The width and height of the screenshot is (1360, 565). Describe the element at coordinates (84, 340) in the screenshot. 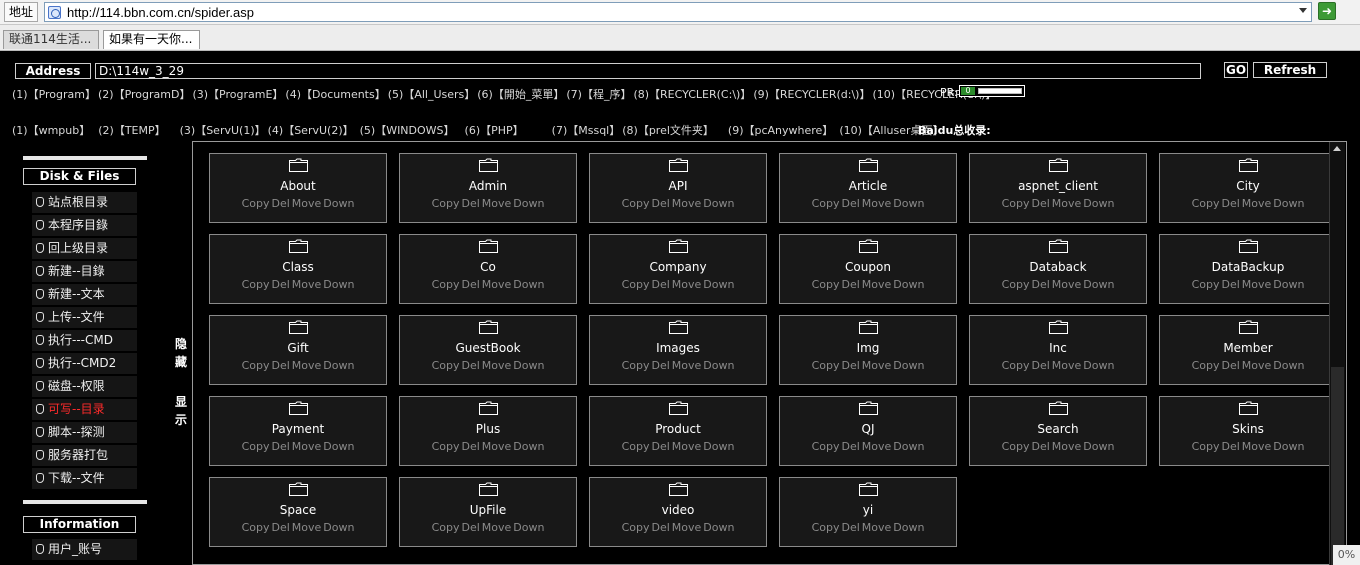

I see `sidebar-item-cmd: 执行---CMD` at that location.